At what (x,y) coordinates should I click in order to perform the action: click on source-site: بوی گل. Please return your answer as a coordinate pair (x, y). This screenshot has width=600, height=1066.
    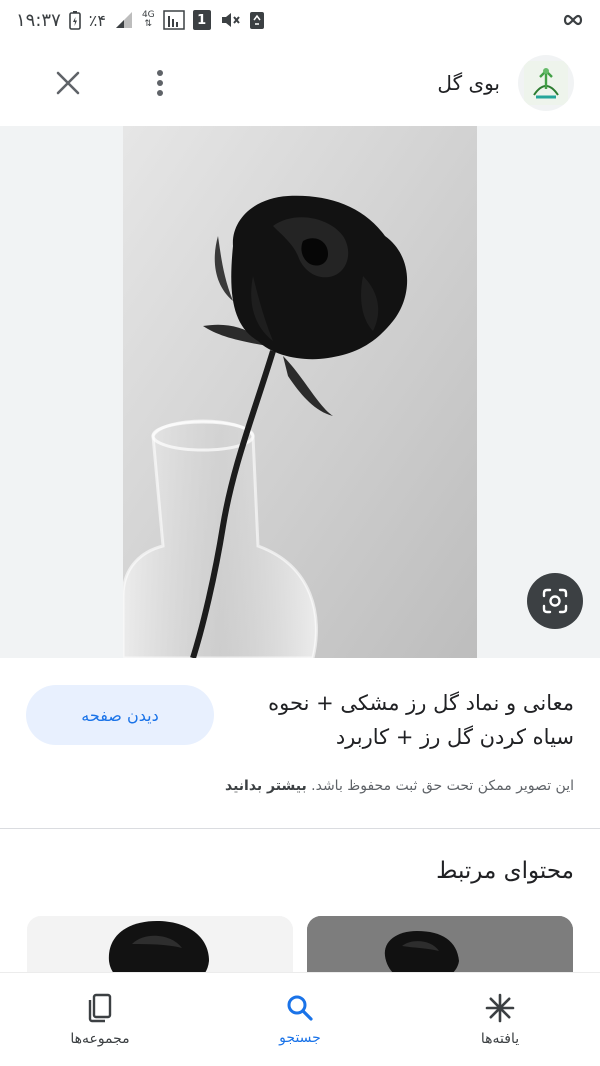
    Looking at the image, I should click on (505, 83).